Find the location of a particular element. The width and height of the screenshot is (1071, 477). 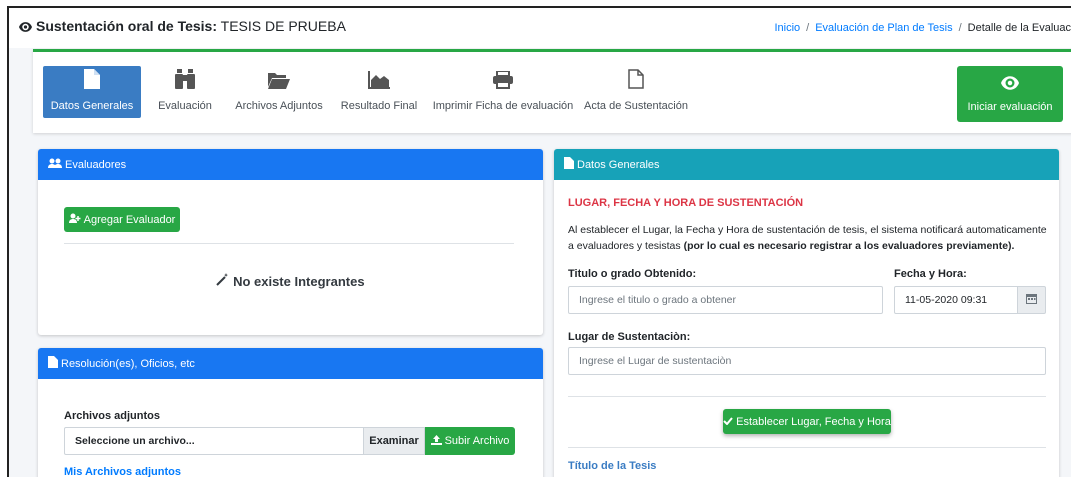

breadcrumb-inicio: Inicio is located at coordinates (787, 28).